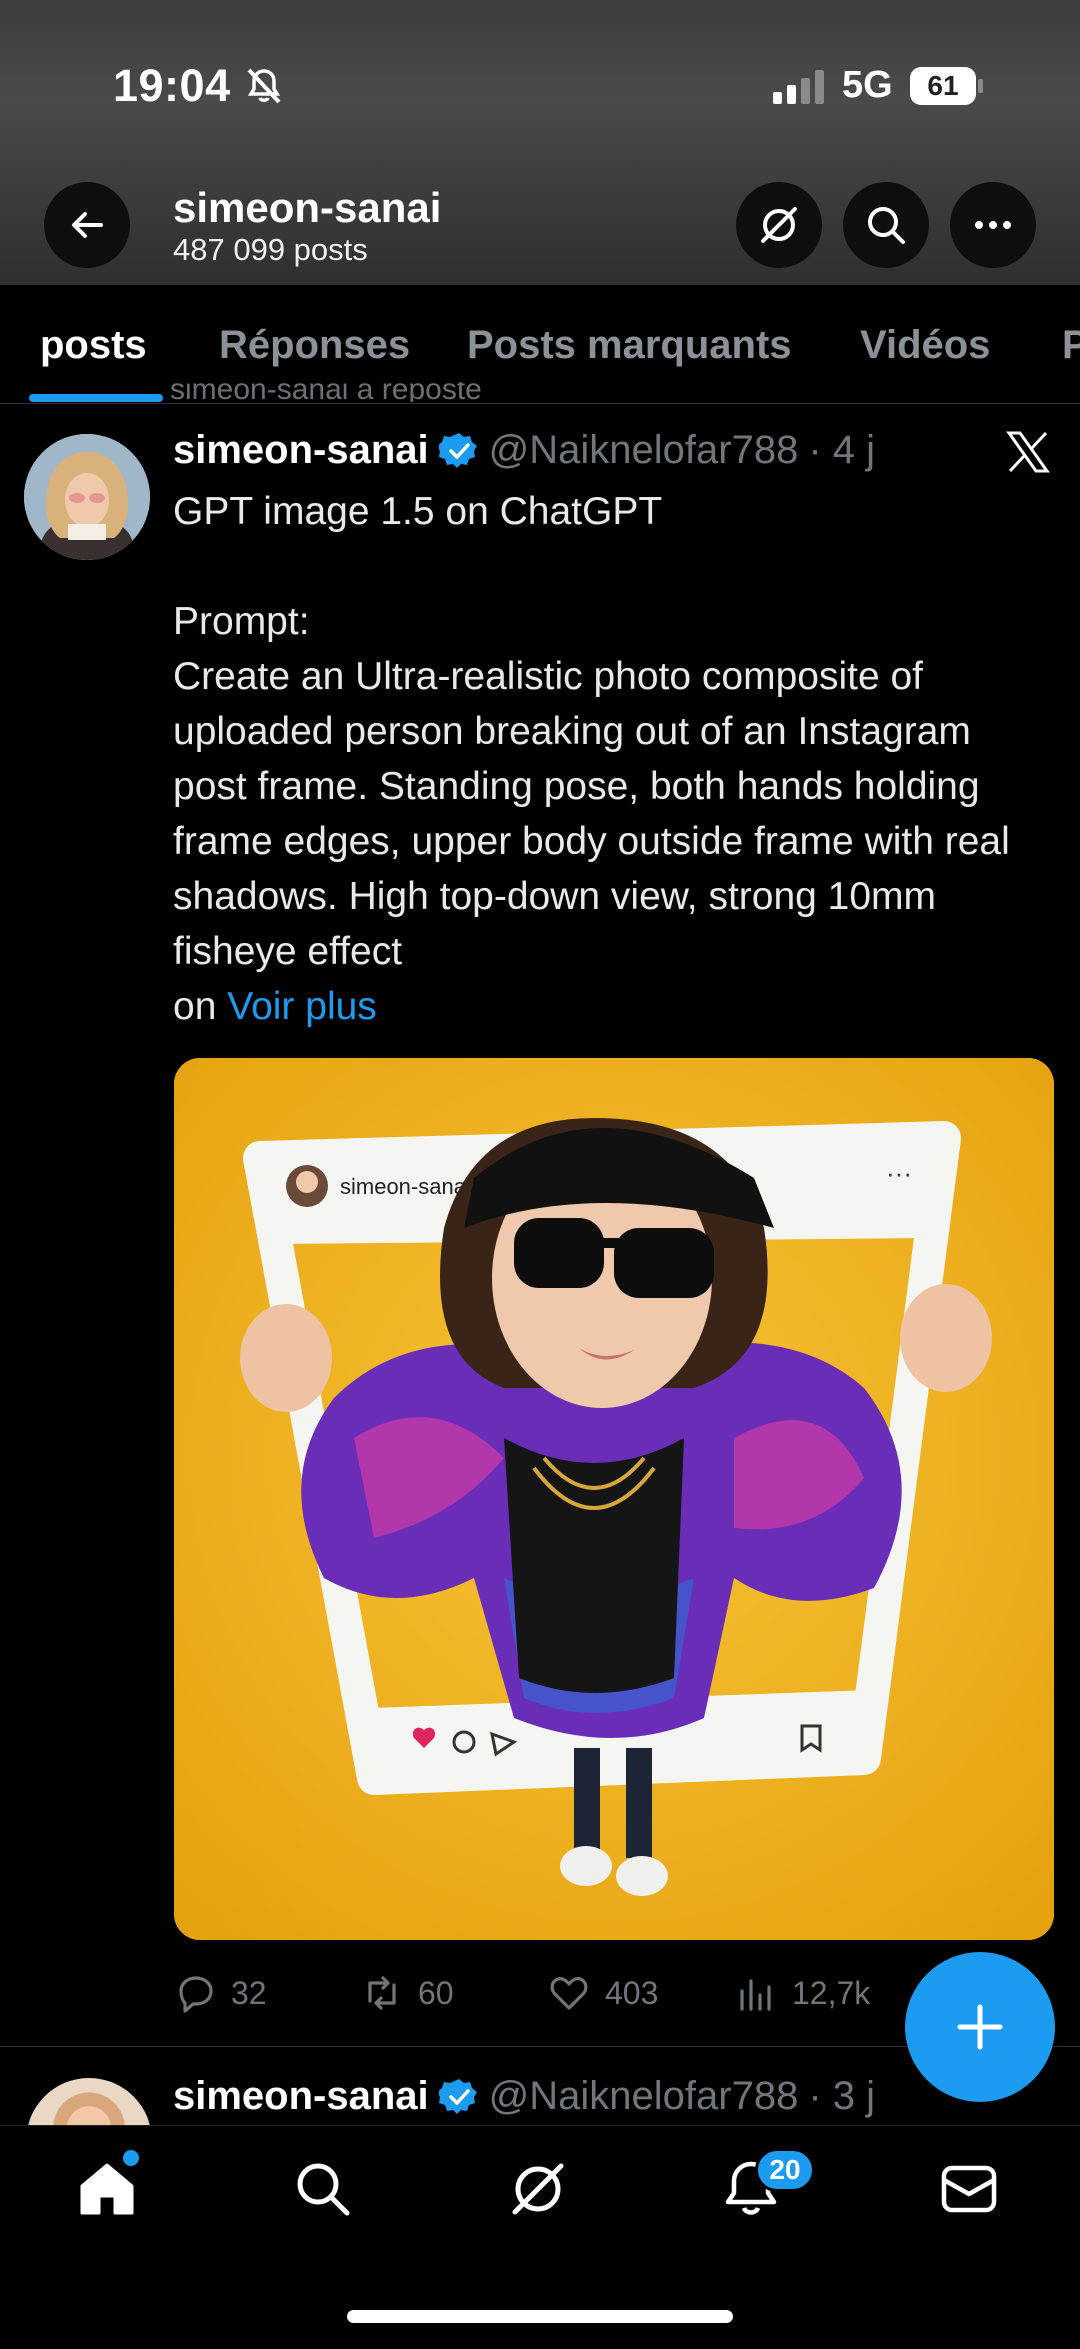 Image resolution: width=1080 pixels, height=2349 pixels. What do you see at coordinates (755, 1995) in the screenshot?
I see `analytics-icon` at bounding box center [755, 1995].